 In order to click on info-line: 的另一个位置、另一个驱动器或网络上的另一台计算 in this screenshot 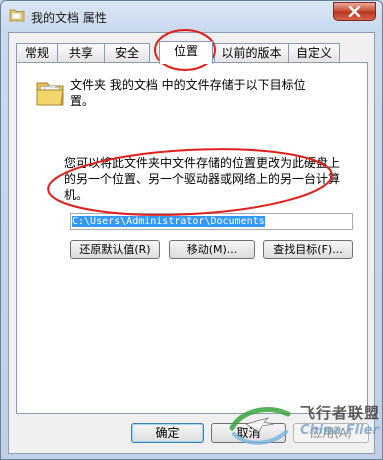, I will do `click(202, 179)`.